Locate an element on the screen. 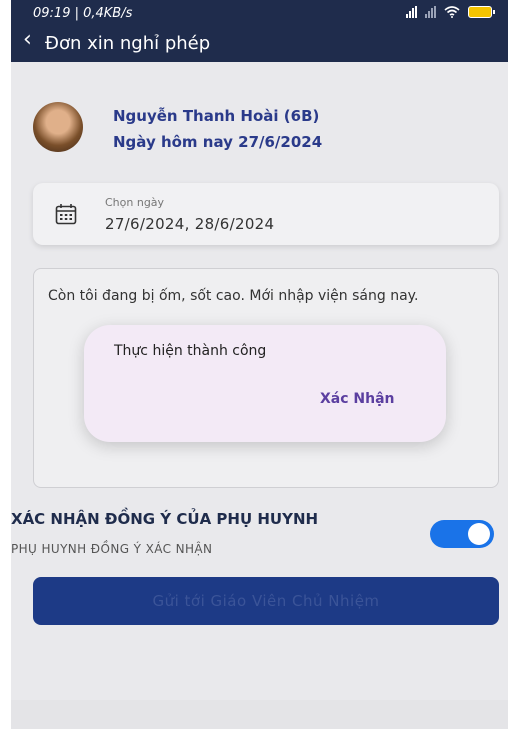 The width and height of the screenshot is (518, 729). battery-icon is located at coordinates (481, 12).